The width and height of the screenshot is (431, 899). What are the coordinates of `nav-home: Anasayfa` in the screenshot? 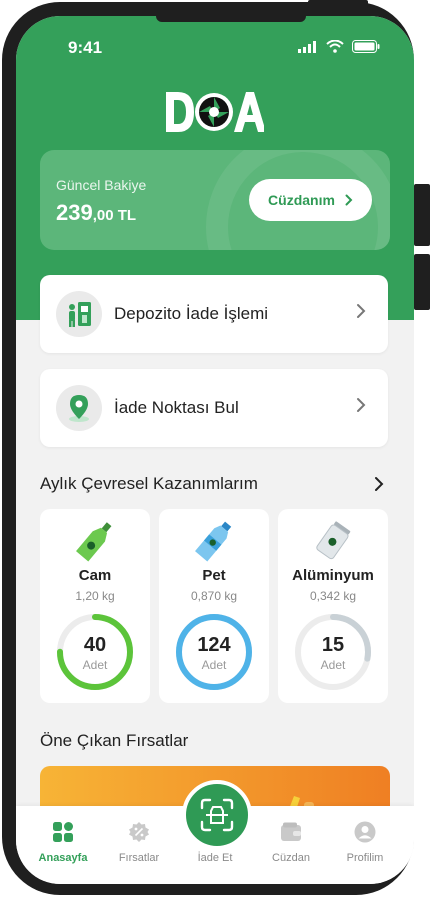 It's located at (63, 842).